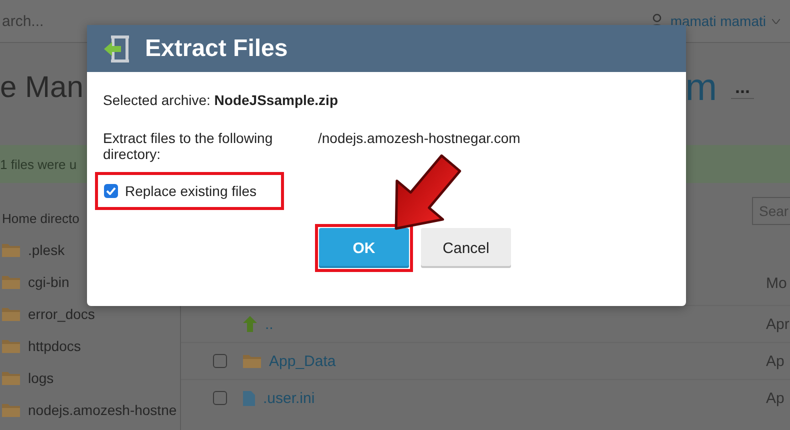 The image size is (790, 430). What do you see at coordinates (776, 21) in the screenshot?
I see `caret-icon` at bounding box center [776, 21].